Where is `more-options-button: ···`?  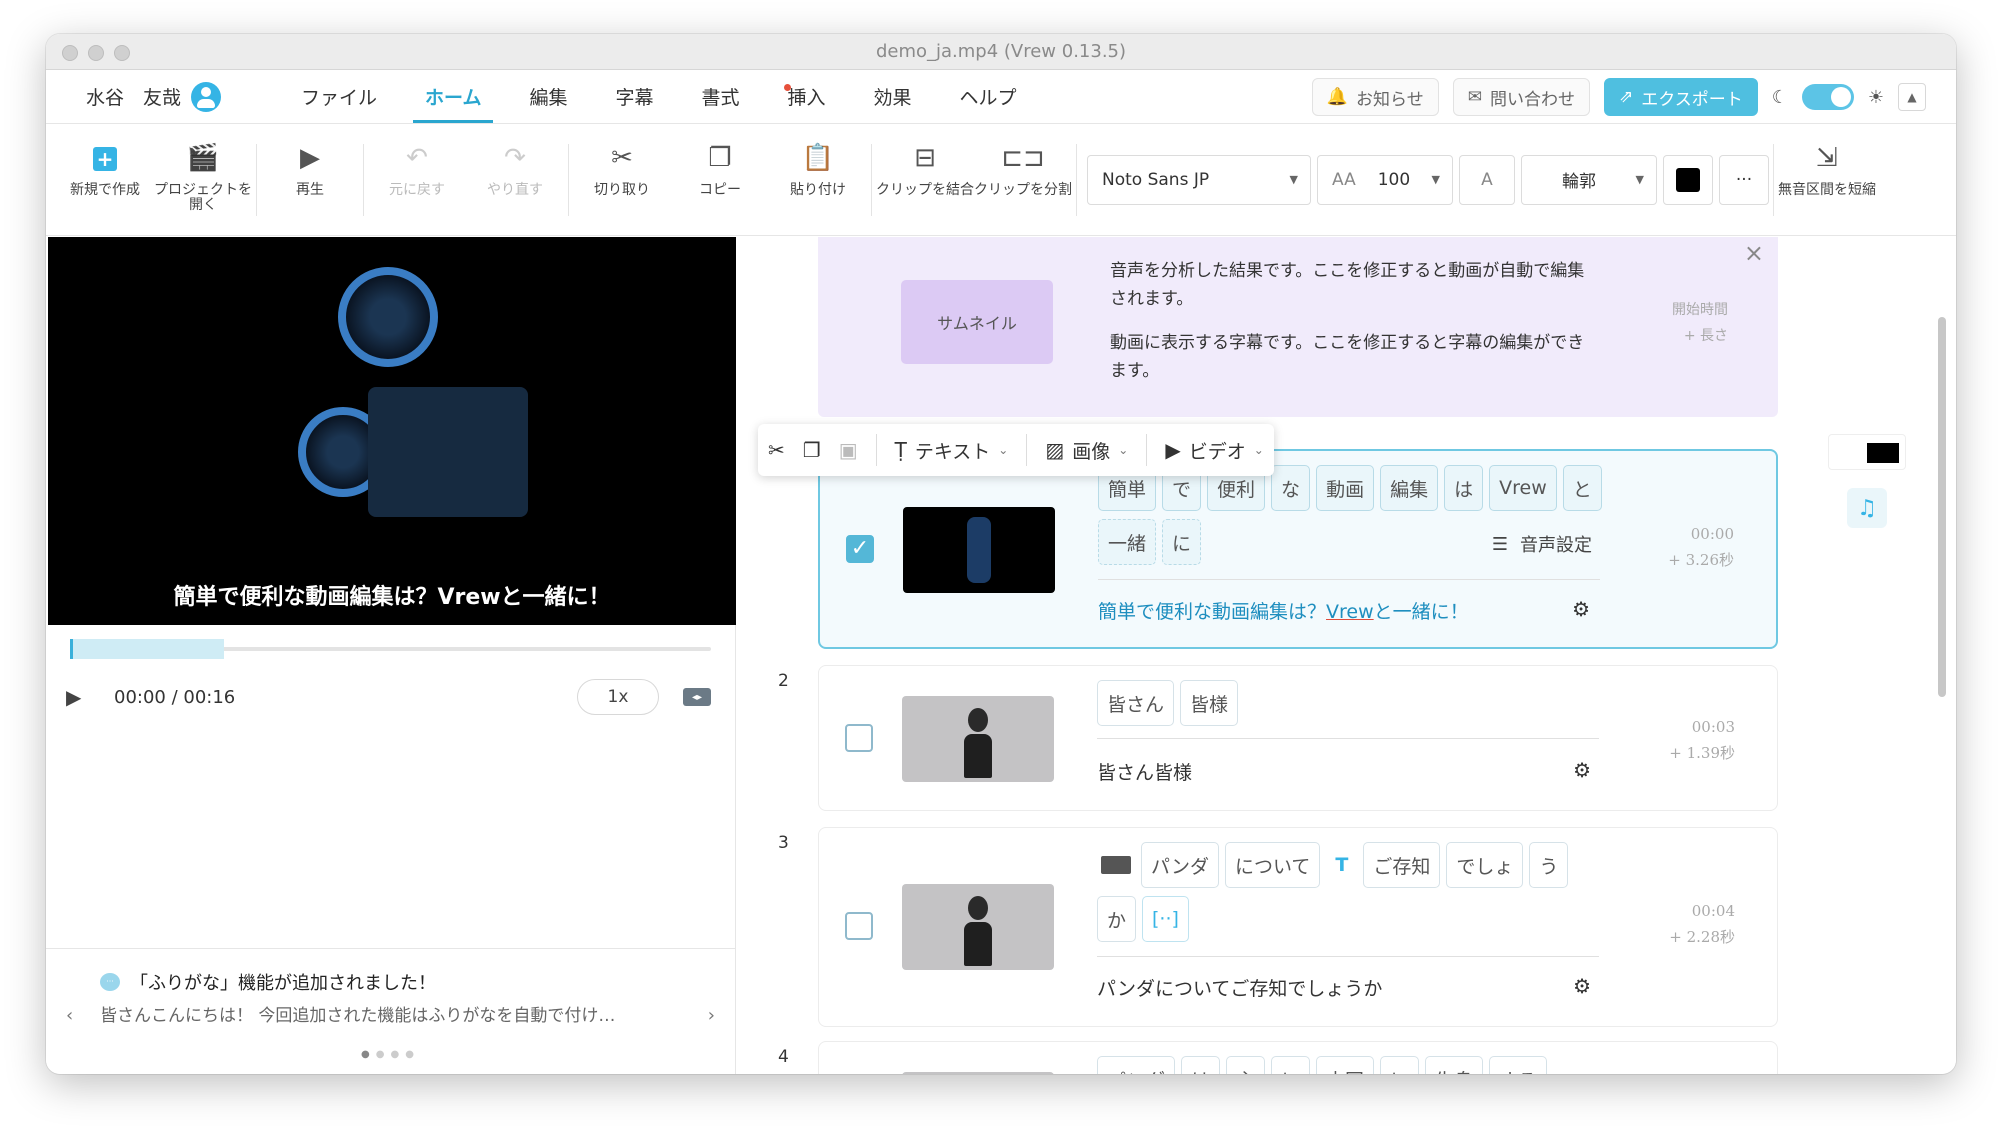
more-options-button: ··· is located at coordinates (1744, 179).